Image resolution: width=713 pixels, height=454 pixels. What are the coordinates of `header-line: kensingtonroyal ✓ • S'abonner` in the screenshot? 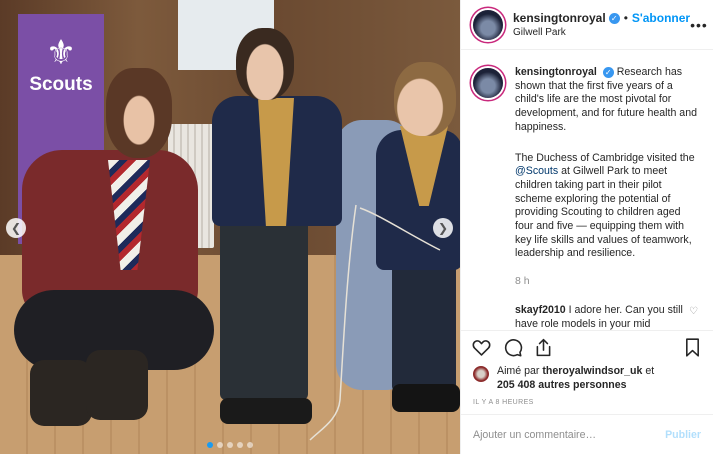 It's located at (601, 18).